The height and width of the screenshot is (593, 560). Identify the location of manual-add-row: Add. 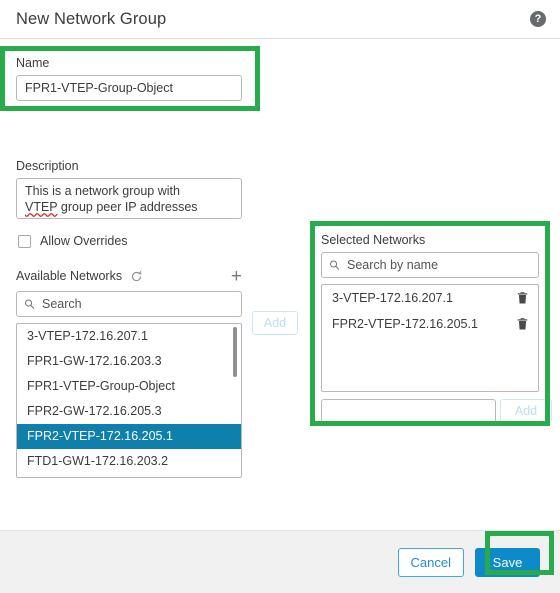
(436, 411).